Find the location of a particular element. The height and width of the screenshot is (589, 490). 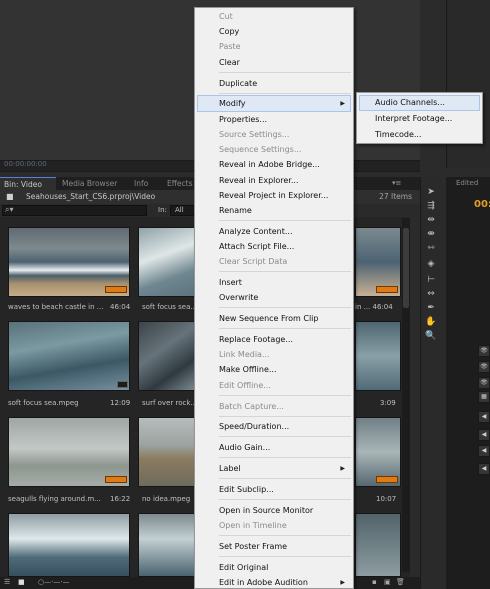

menu-item-paste: Paste is located at coordinates (230, 46).